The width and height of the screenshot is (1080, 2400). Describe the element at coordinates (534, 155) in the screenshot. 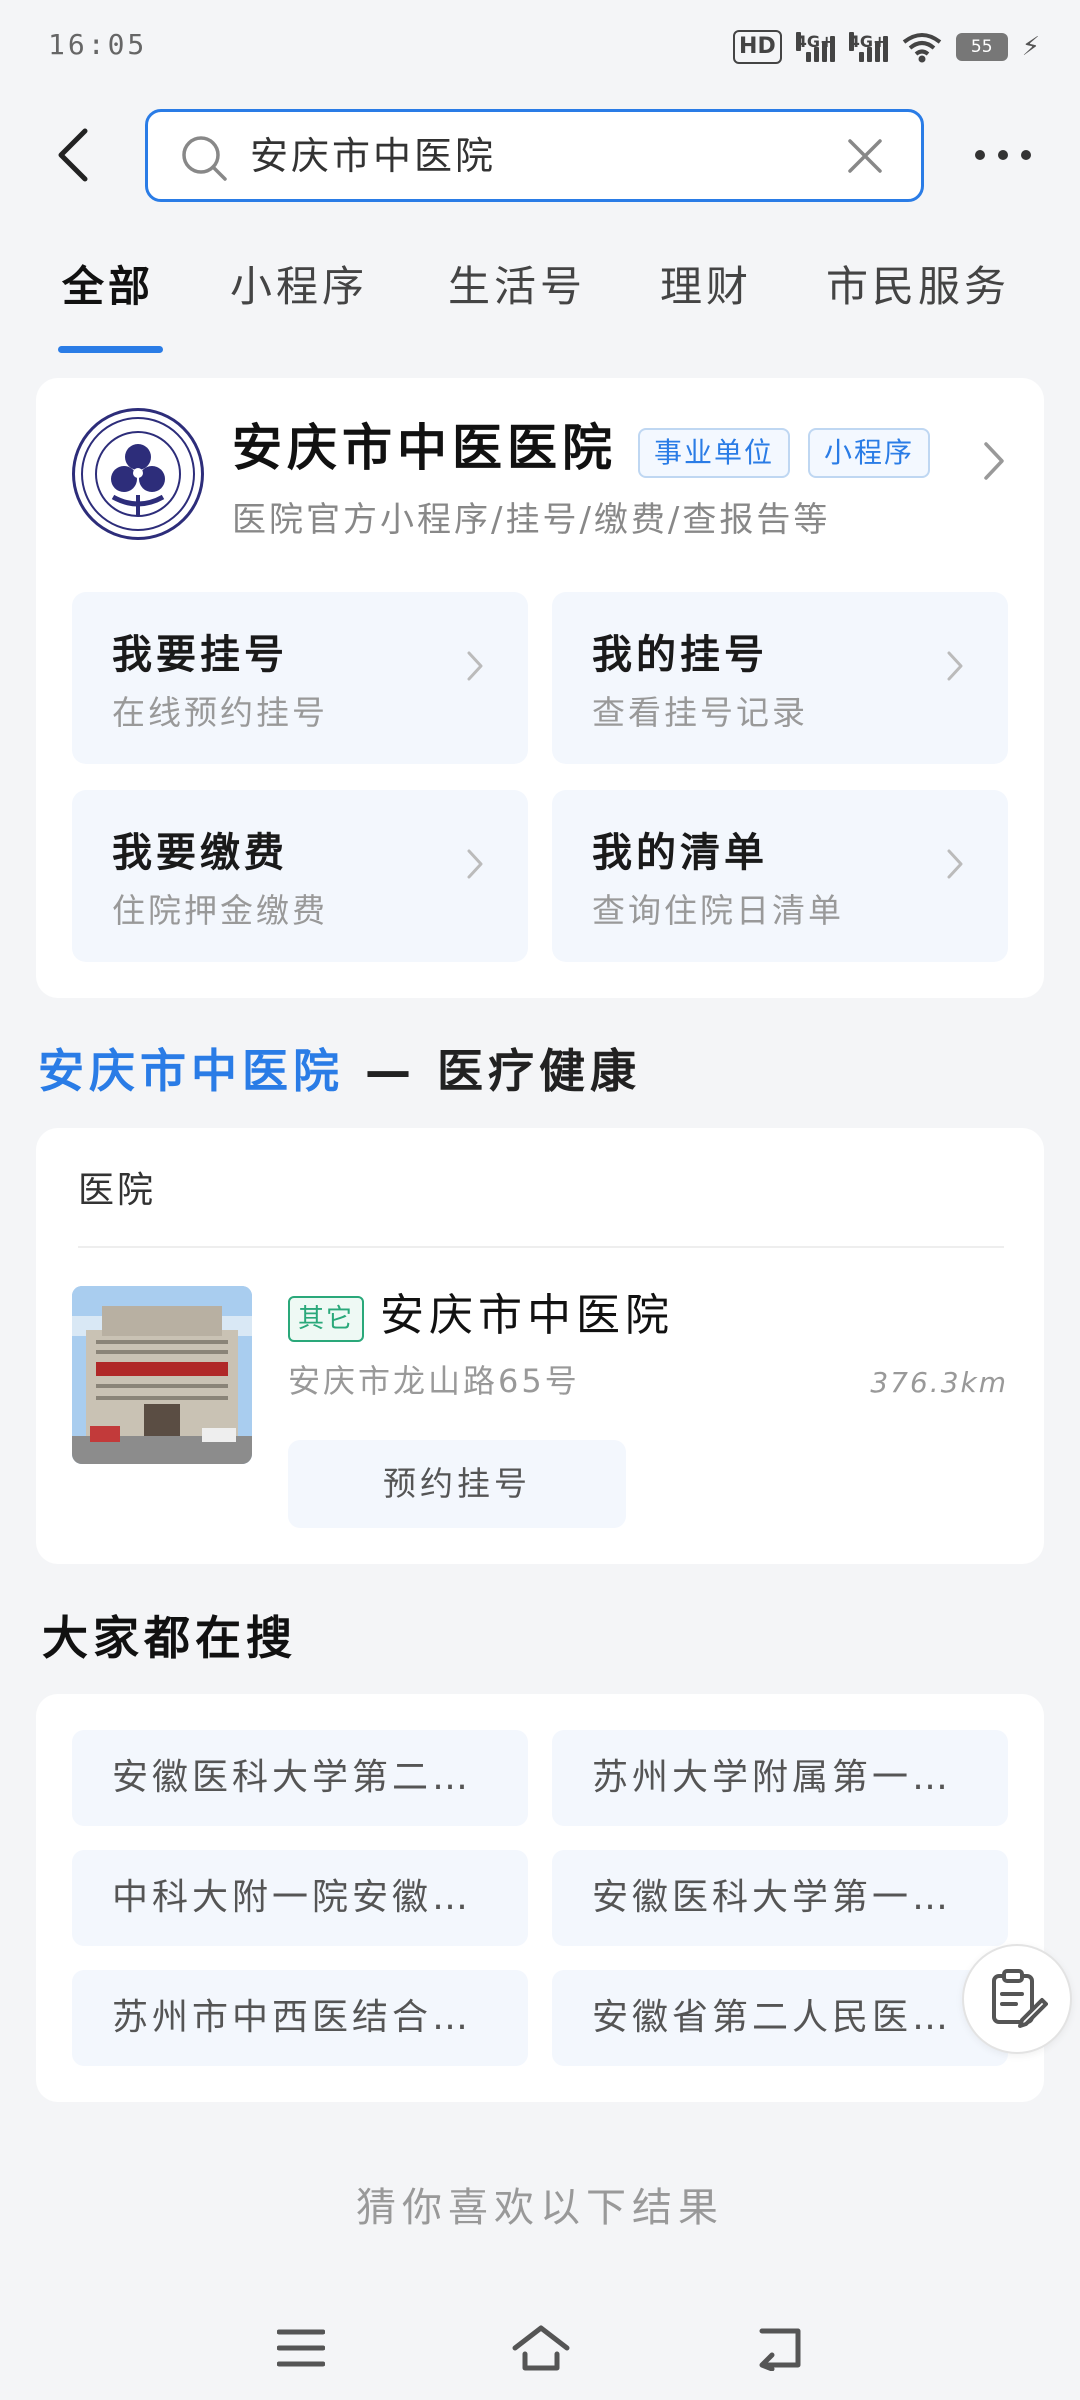

I see `search-input: 安庆市中医院` at that location.